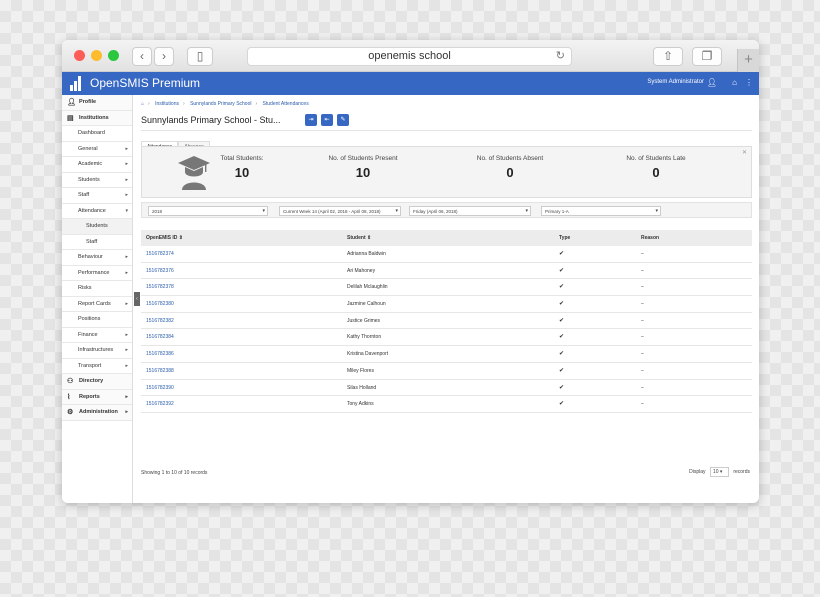 Image resolution: width=820 pixels, height=597 pixels. What do you see at coordinates (160, 354) in the screenshot?
I see `openemis-id-link: 1516782386` at bounding box center [160, 354].